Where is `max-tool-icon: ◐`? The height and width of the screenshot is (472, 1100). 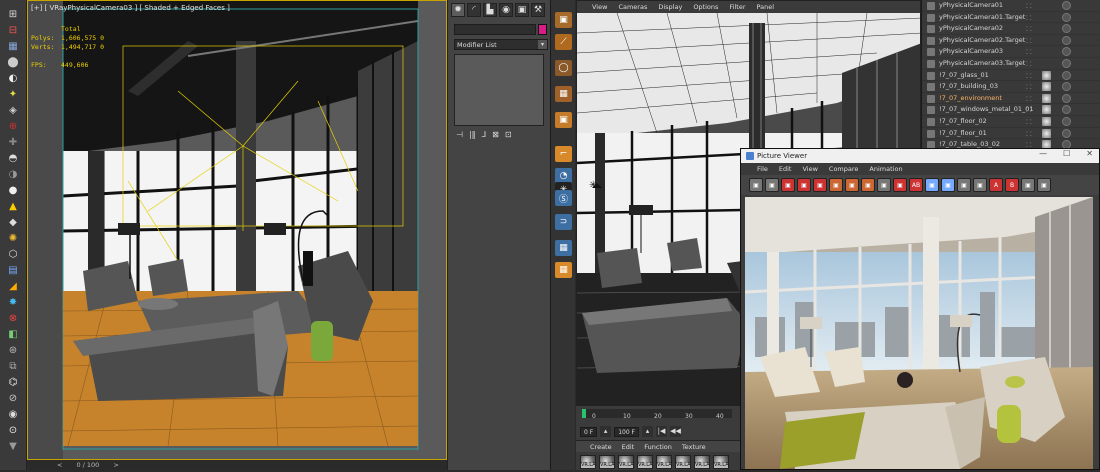 max-tool-icon: ◐ is located at coordinates (13, 78).